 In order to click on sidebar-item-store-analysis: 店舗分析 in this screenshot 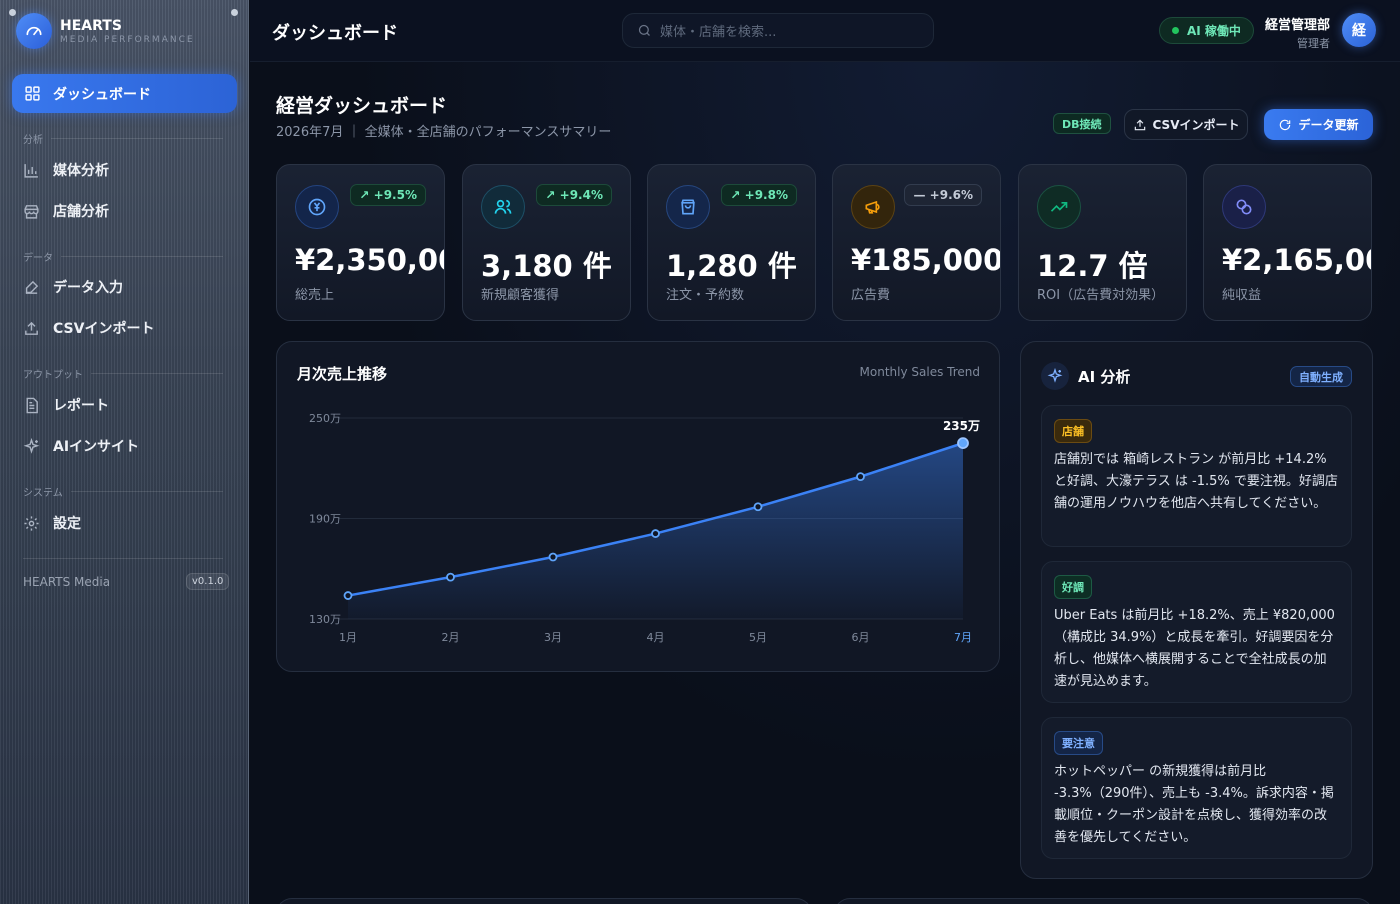, I will do `click(66, 211)`.